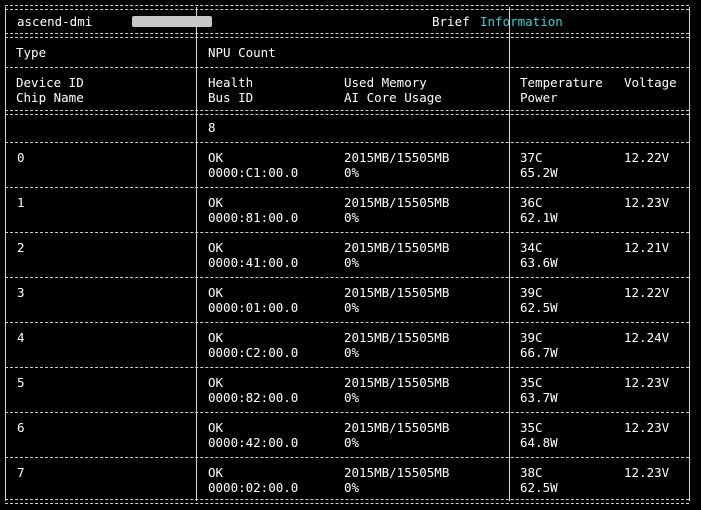 This screenshot has height=510, width=701. I want to click on title-information: Information, so click(521, 21).